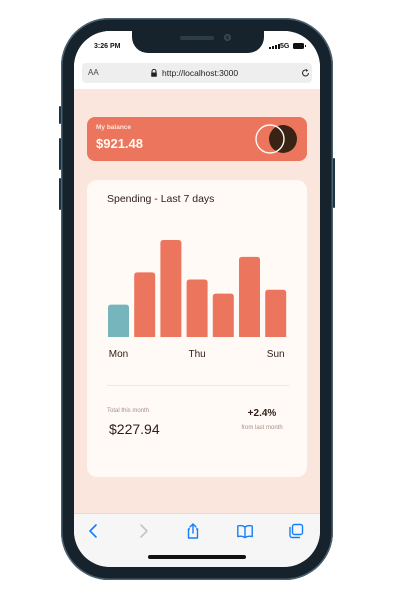  I want to click on speaker-grille, so click(197, 38).